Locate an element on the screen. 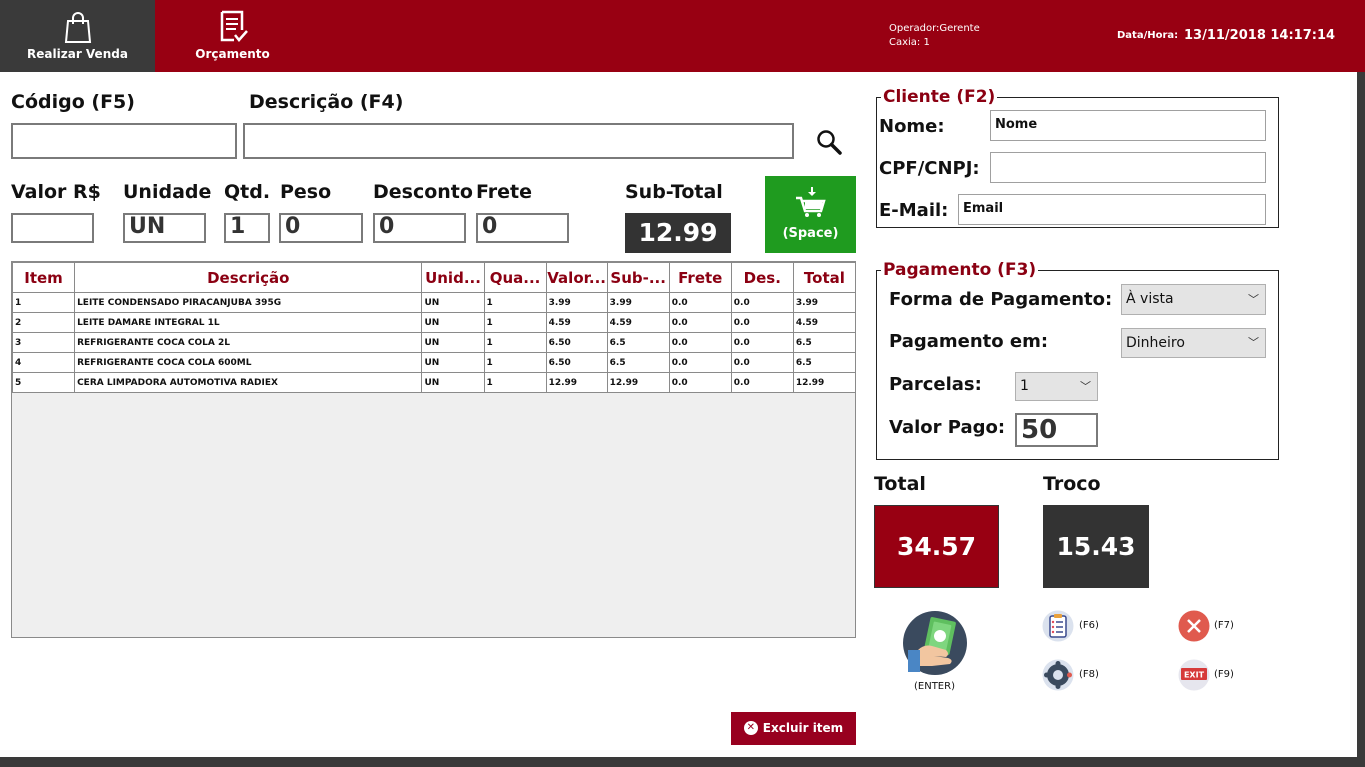 This screenshot has height=767, width=1365. codigo-input is located at coordinates (124, 141).